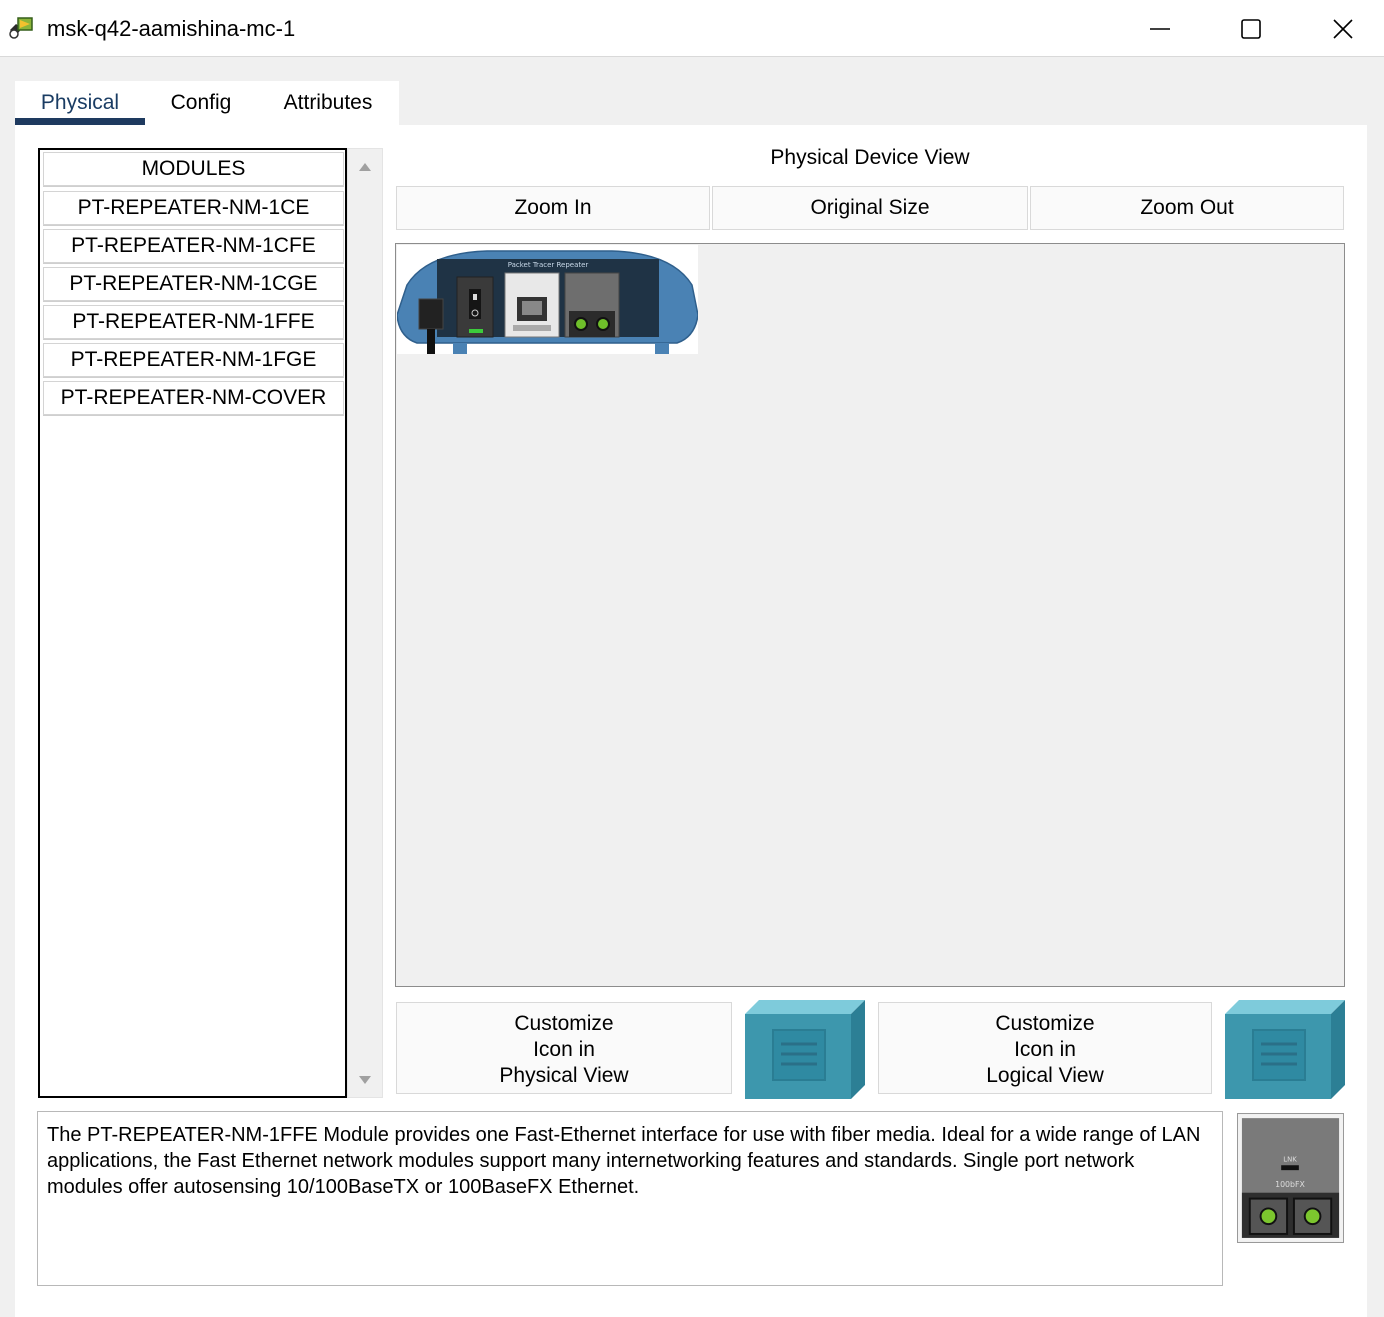 This screenshot has width=1384, height=1317. Describe the element at coordinates (870, 208) in the screenshot. I see `original-size-button: Original Size` at that location.